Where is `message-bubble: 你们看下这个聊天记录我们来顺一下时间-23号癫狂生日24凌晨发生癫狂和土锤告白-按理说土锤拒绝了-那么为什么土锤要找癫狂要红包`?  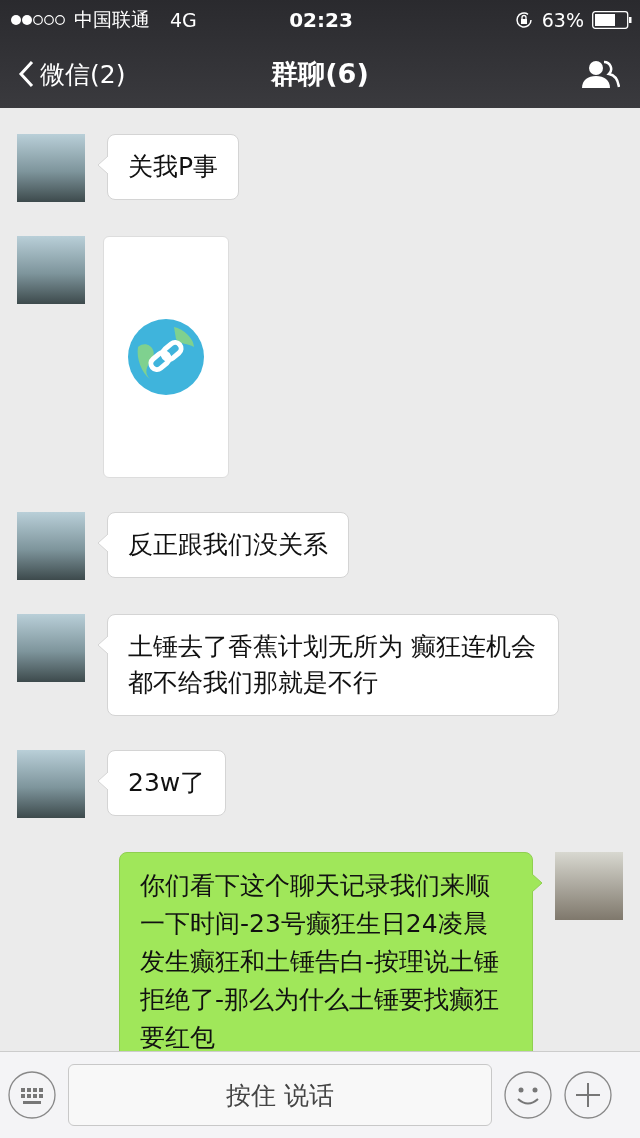
message-bubble: 你们看下这个聊天记录我们来顺一下时间-23号癫狂生日24凌晨发生癫狂和土锤告白-按理说土锤拒绝了-那么为什么土锤要找癫狂要红包 is located at coordinates (326, 951).